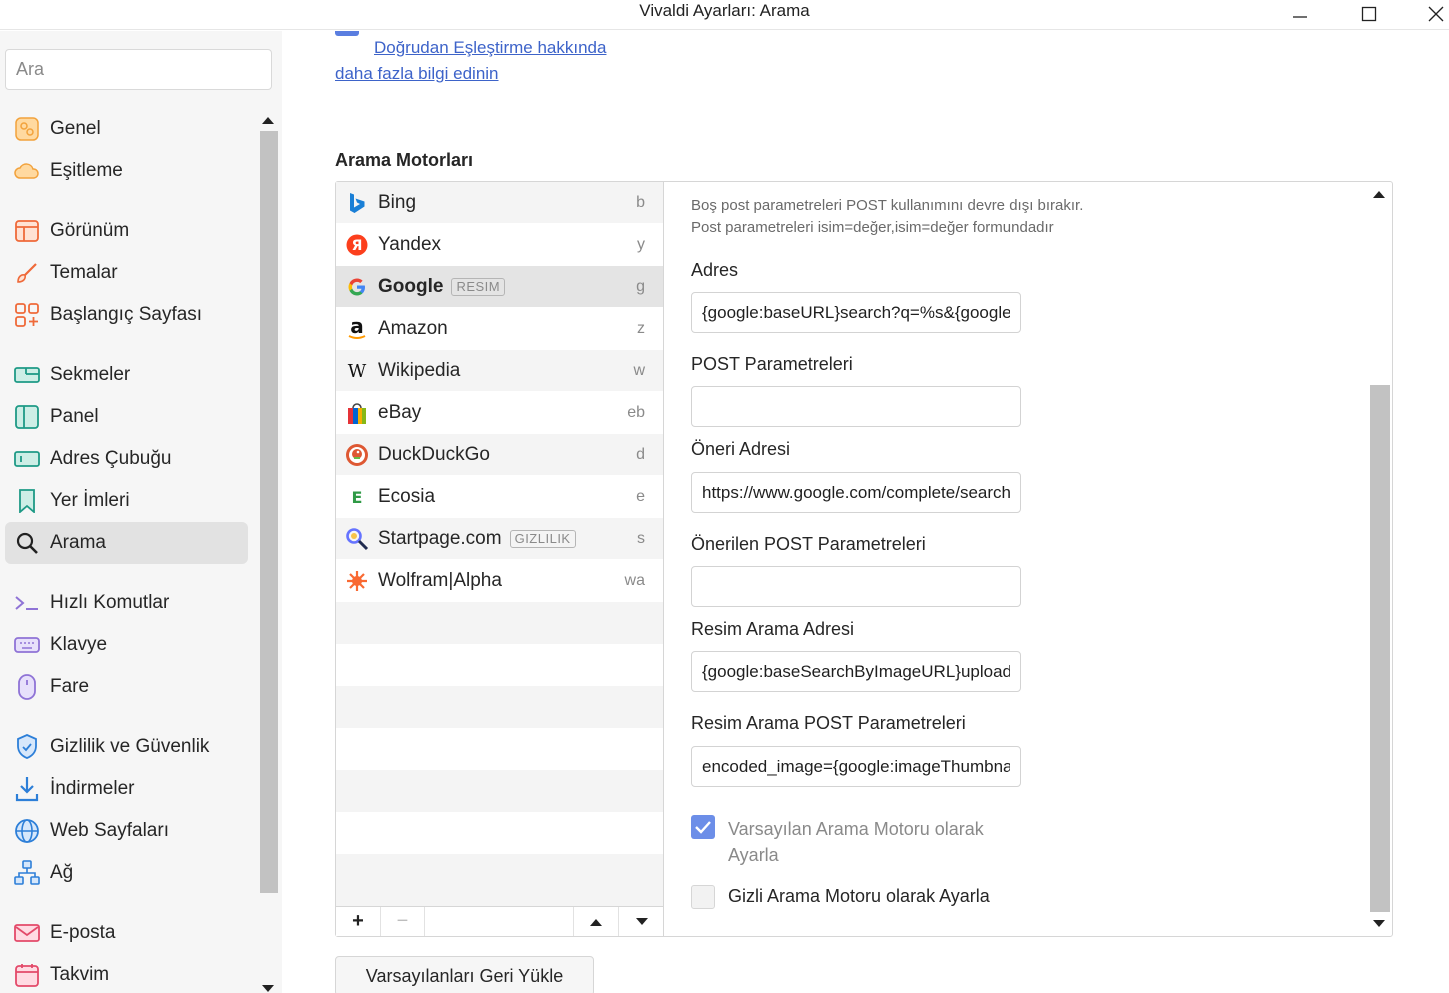 The width and height of the screenshot is (1449, 993). What do you see at coordinates (90, 230) in the screenshot?
I see `sidebar-item-label: Görünüm` at bounding box center [90, 230].